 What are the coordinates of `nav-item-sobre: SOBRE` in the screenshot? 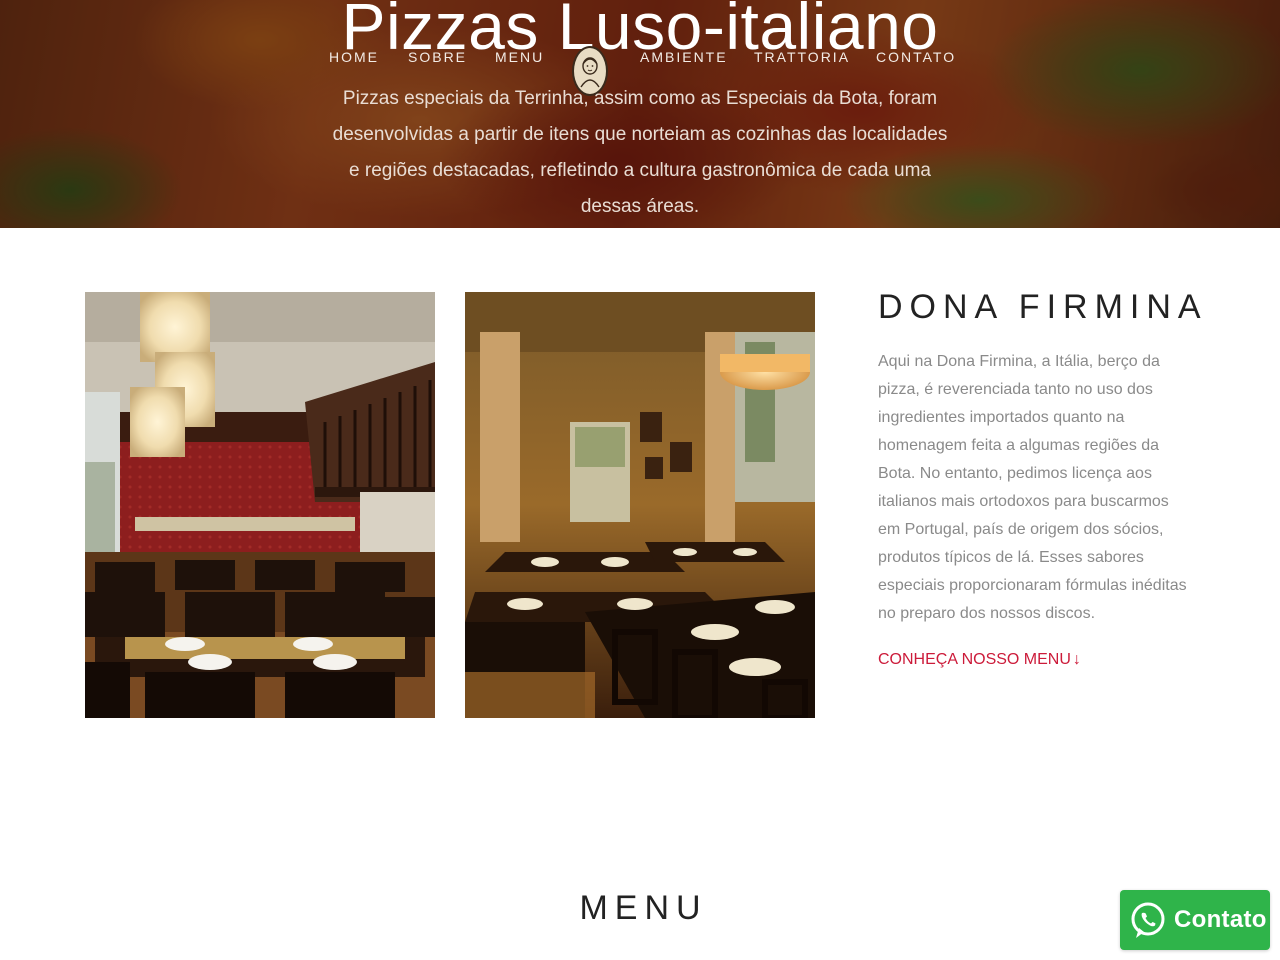 It's located at (437, 57).